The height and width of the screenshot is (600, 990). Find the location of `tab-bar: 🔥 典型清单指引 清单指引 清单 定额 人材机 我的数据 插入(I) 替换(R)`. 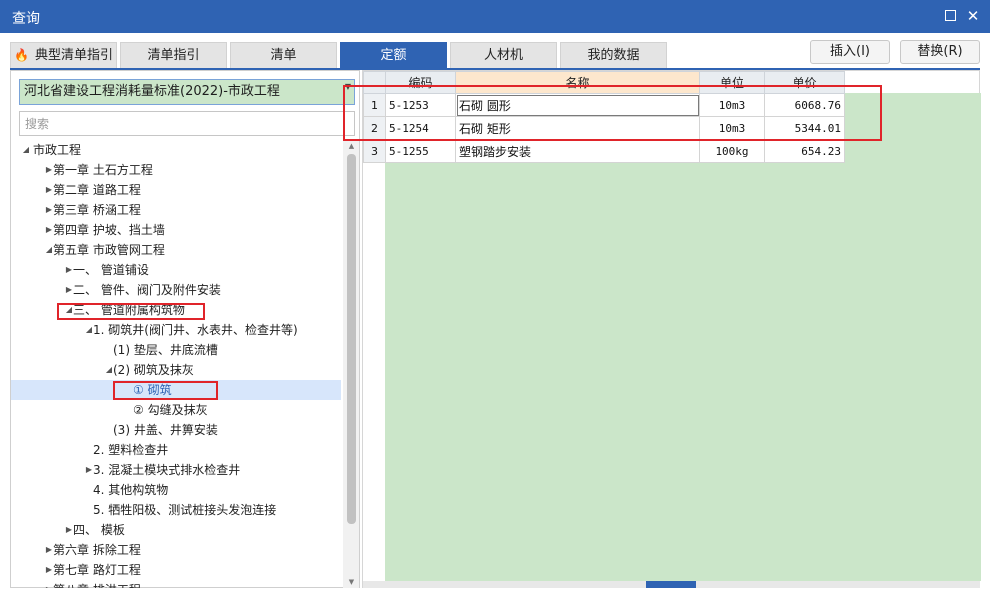

tab-bar: 🔥 典型清单指引 清单指引 清单 定额 人材机 我的数据 插入(I) 替换(R) is located at coordinates (495, 51).